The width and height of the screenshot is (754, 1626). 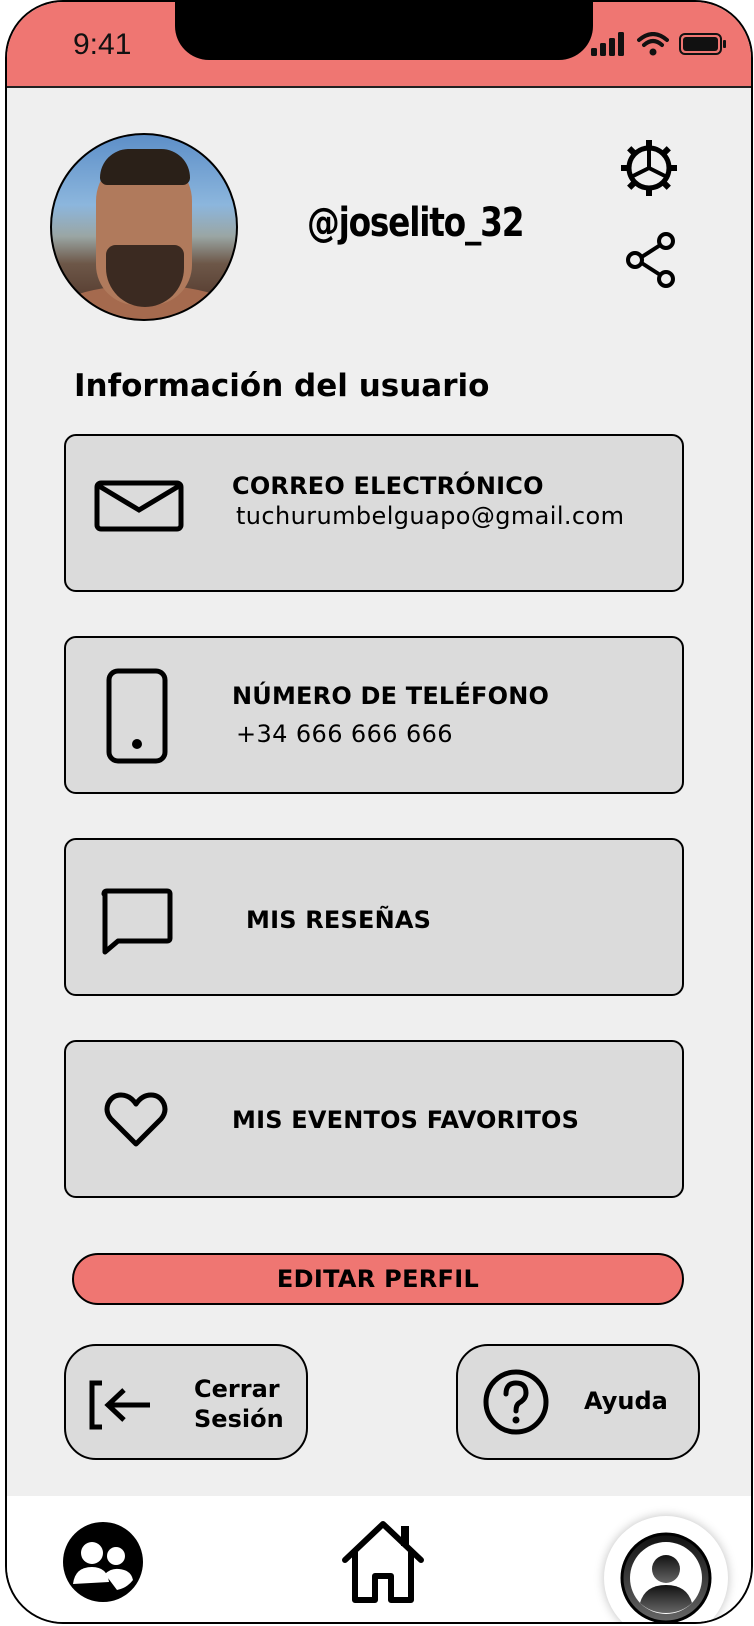 I want to click on chat-bubble-icon, so click(x=137, y=921).